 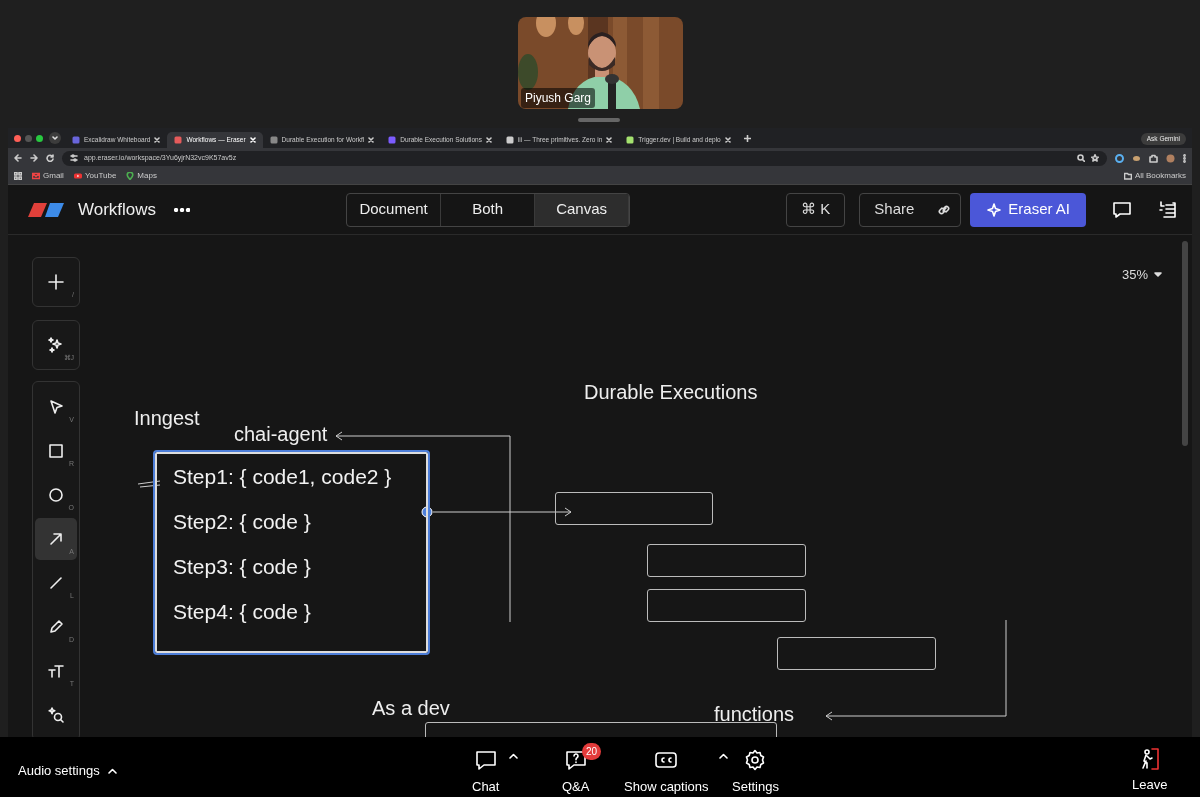 What do you see at coordinates (291, 578) in the screenshot?
I see `canvas-text: Step3: { code }` at bounding box center [291, 578].